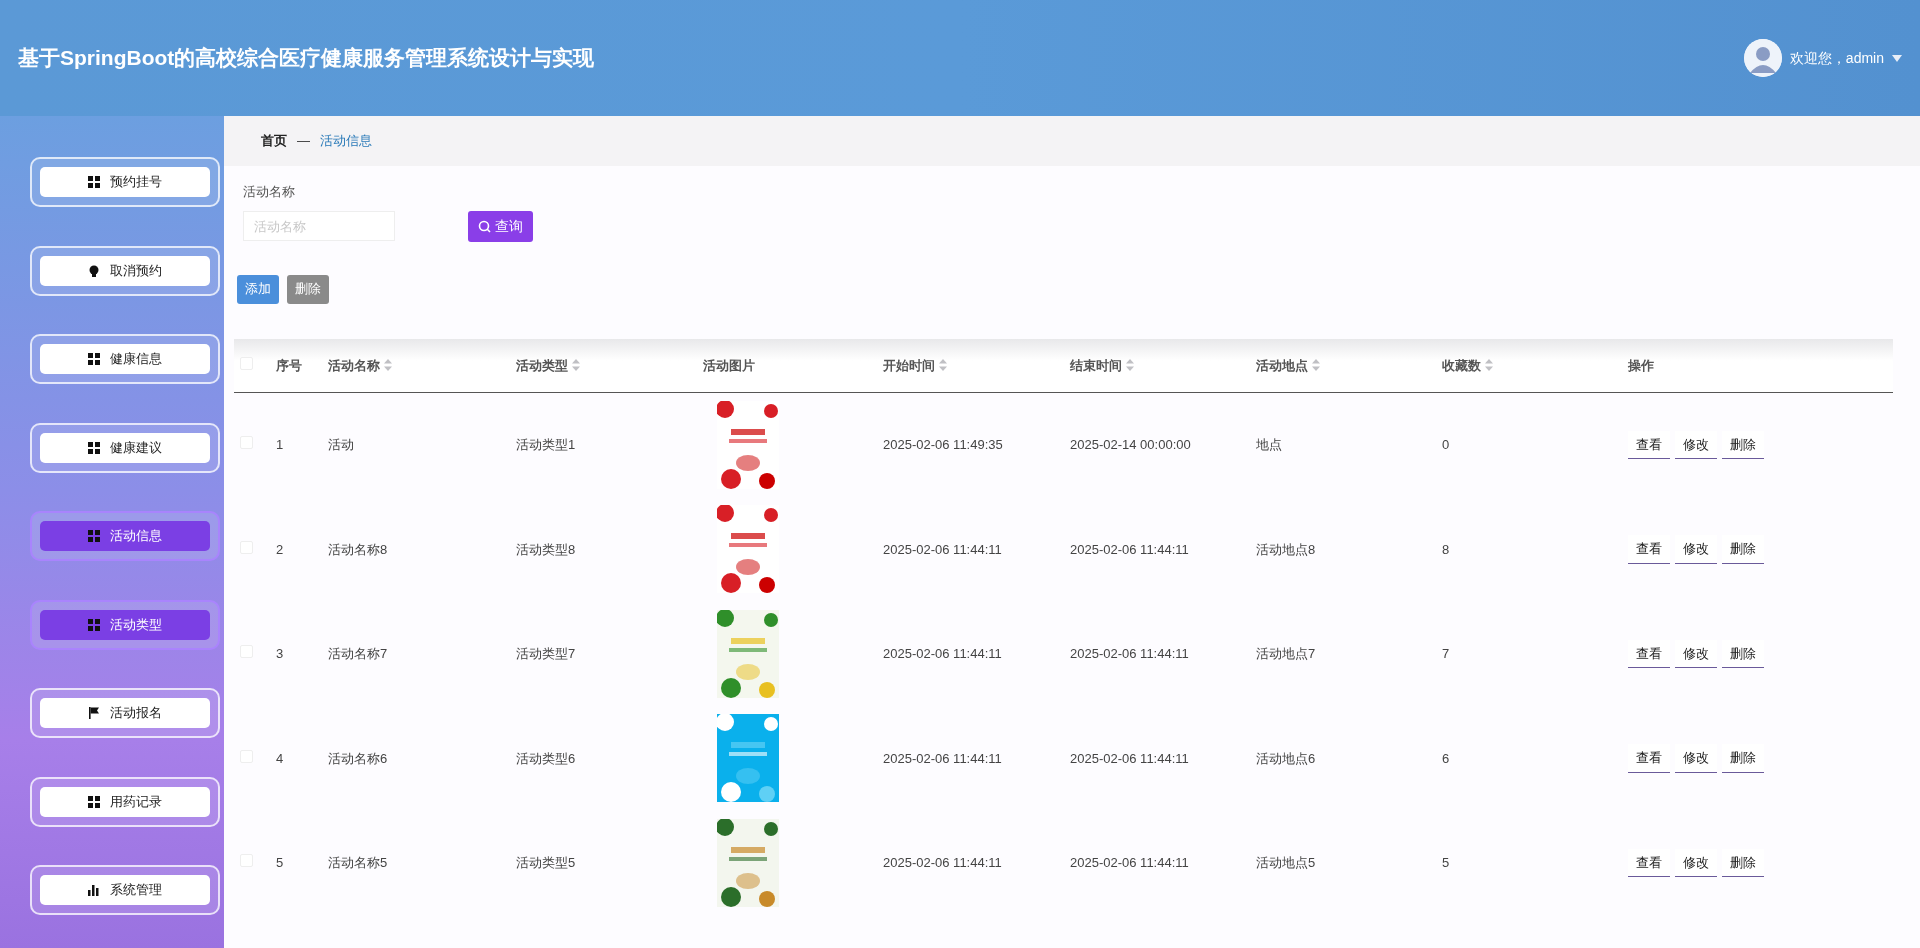 This screenshot has height=948, width=1920. I want to click on menu-item: 活动类型, so click(125, 624).